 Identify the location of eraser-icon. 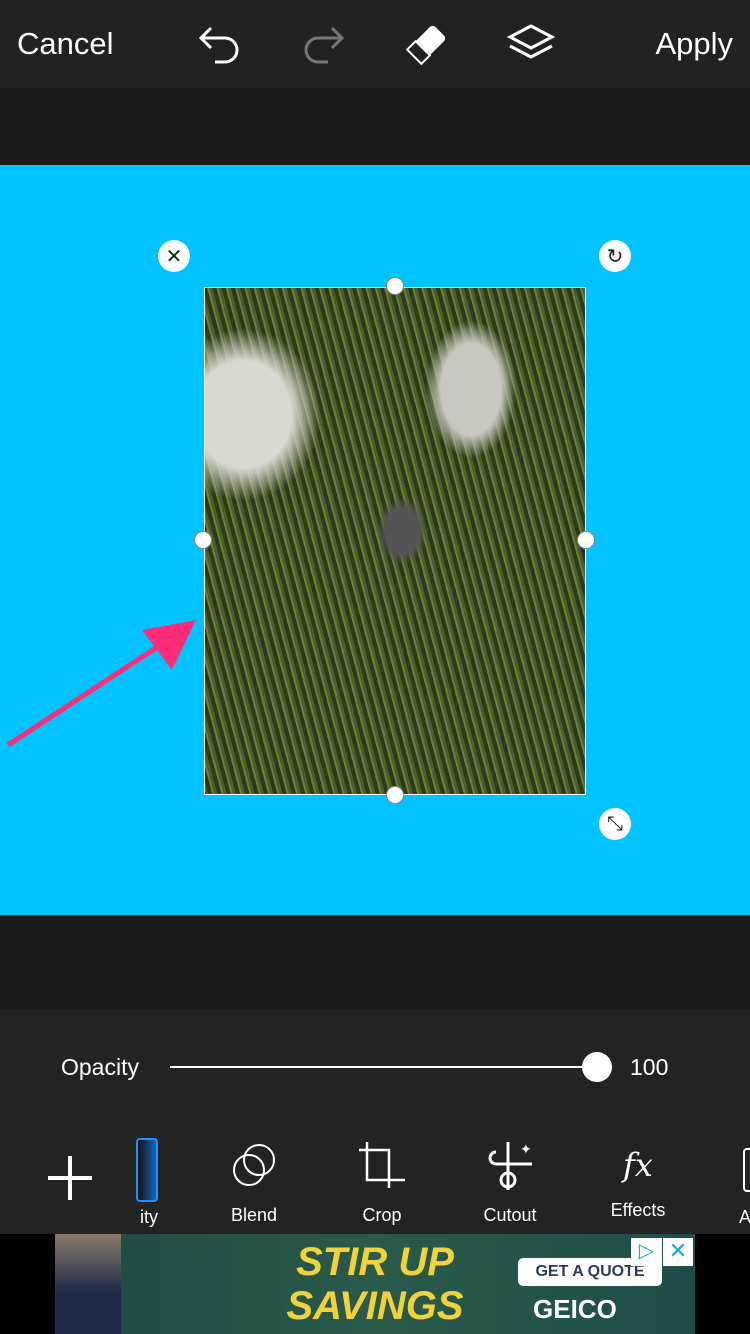
(427, 44).